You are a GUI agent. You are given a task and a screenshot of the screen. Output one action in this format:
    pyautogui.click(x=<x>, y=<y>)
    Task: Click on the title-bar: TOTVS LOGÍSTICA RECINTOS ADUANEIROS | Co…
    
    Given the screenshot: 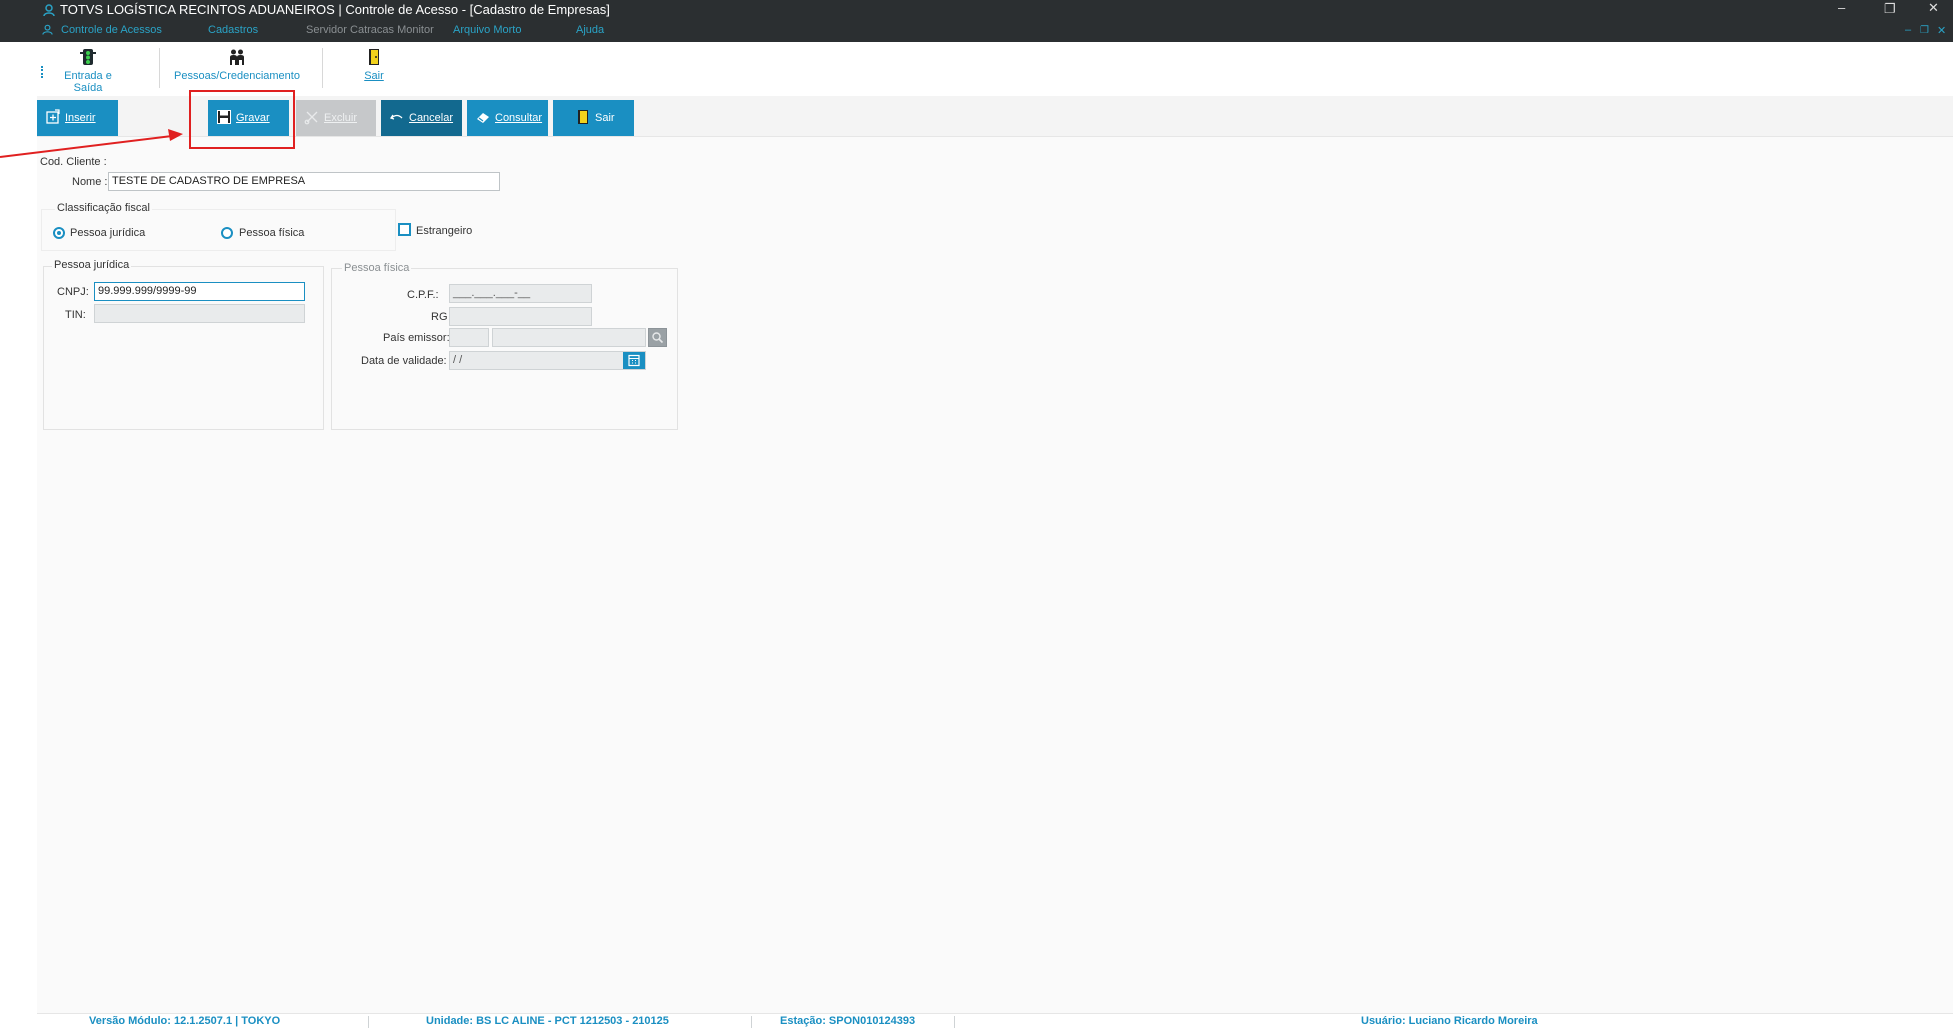 What is the action you would take?
    pyautogui.click(x=976, y=21)
    